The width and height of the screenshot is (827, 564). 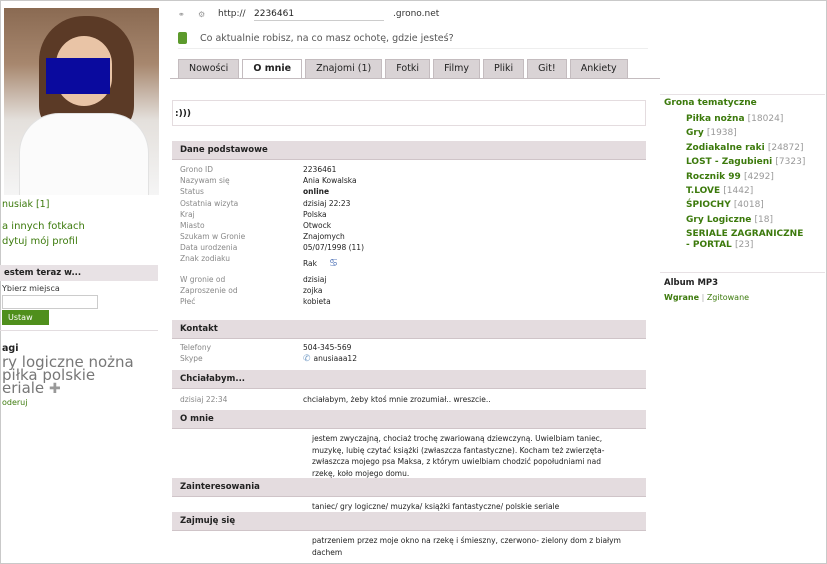 I want to click on gear-icon: ⚙, so click(x=202, y=14).